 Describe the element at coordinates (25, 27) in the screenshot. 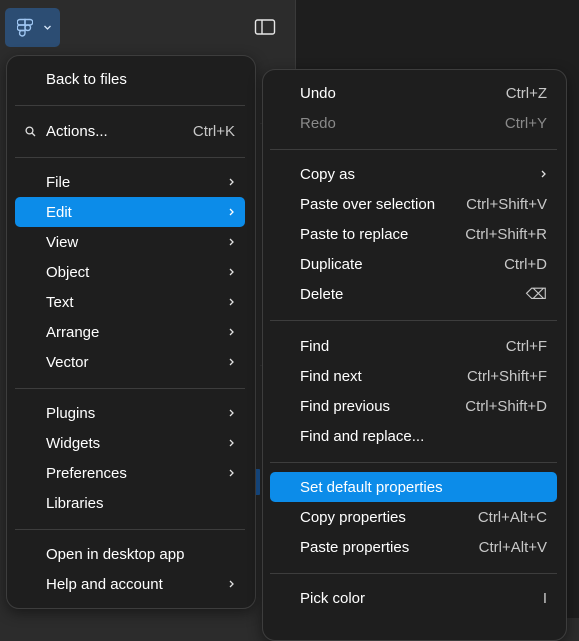

I see `figma-logo-icon` at that location.